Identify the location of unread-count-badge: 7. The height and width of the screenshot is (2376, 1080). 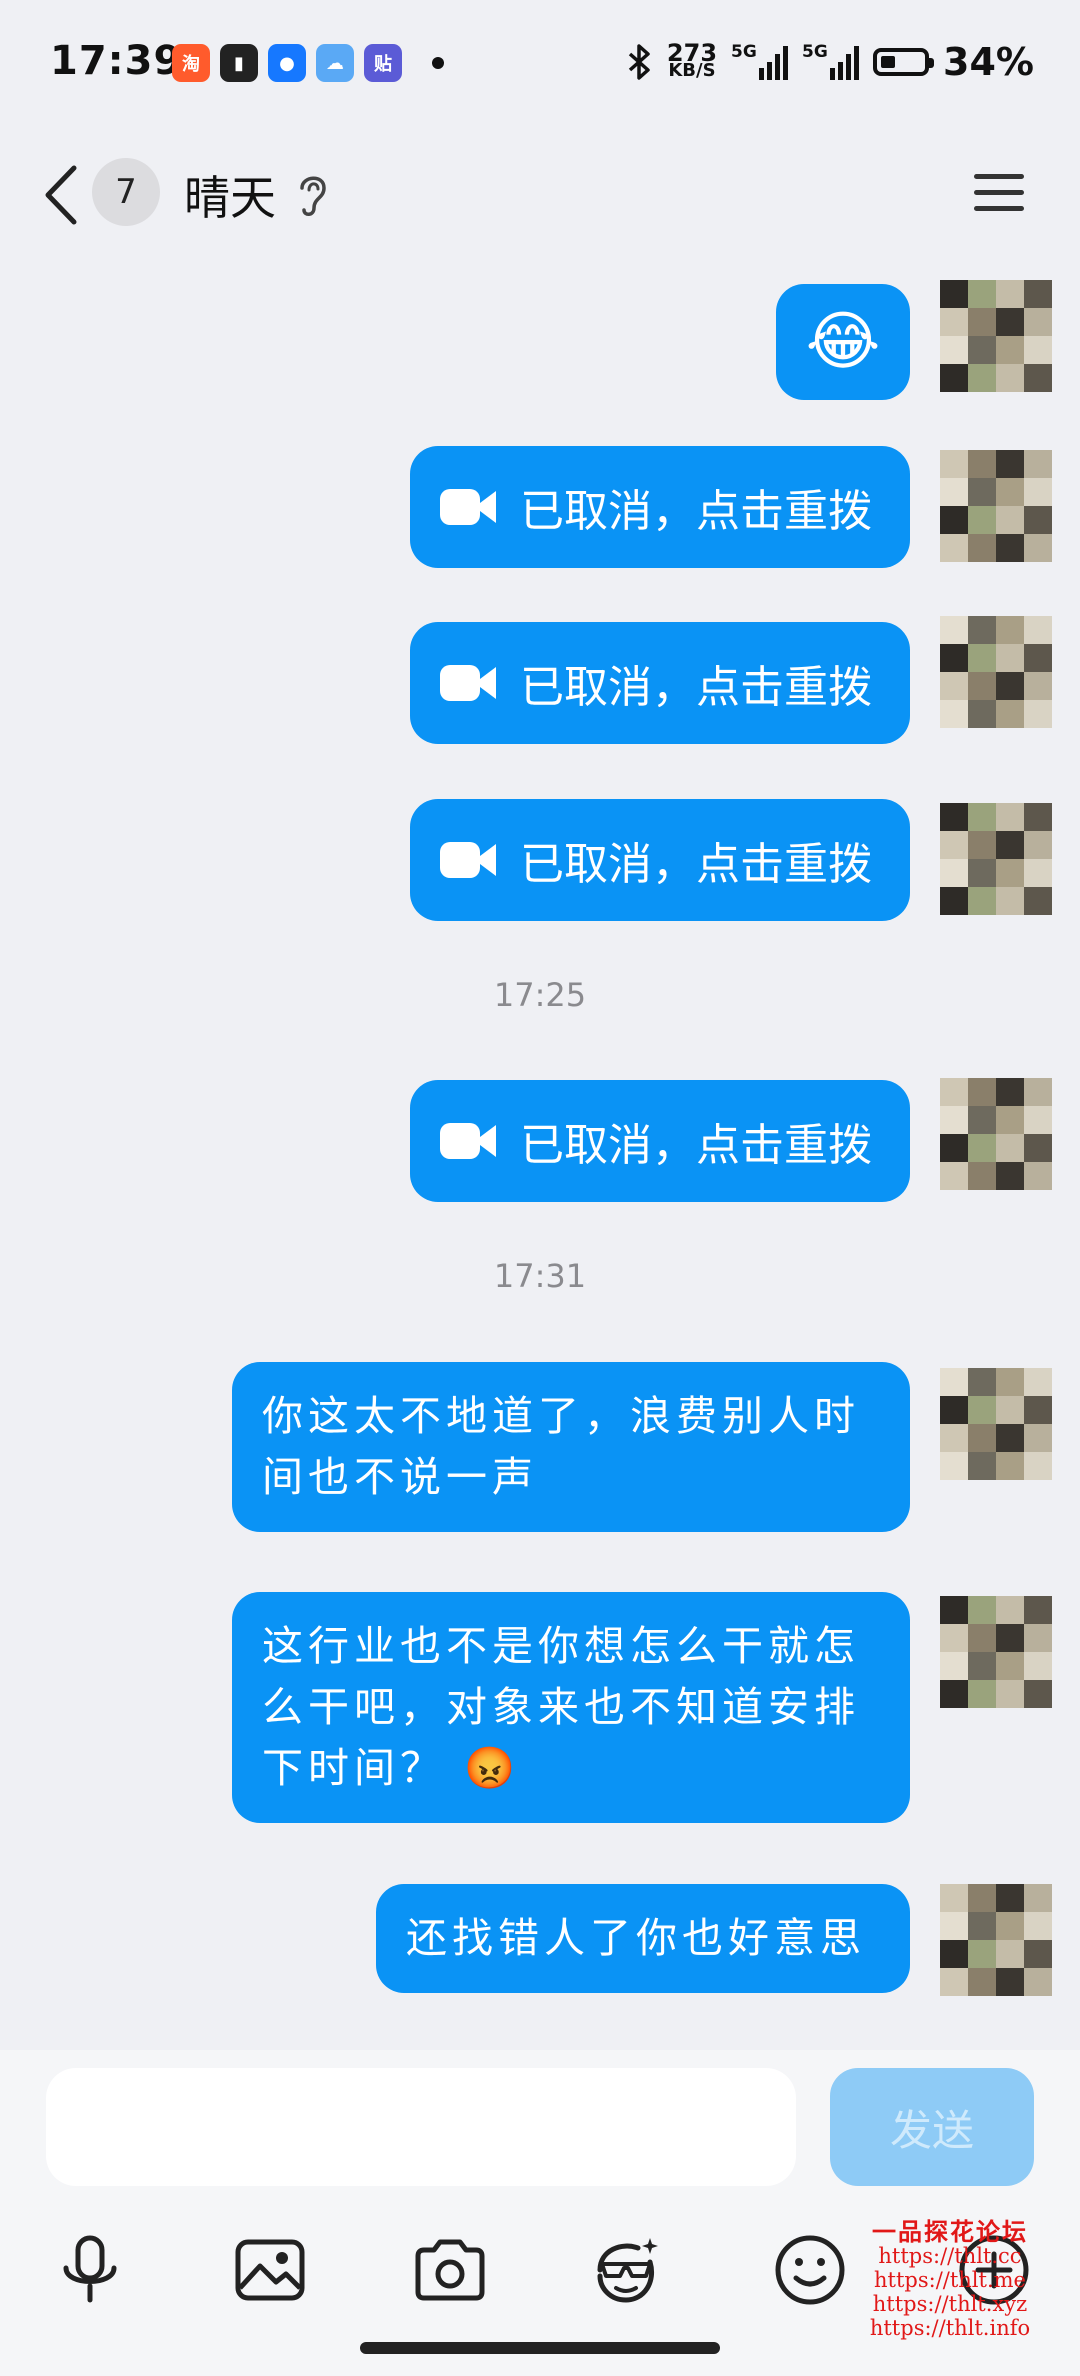
(126, 192).